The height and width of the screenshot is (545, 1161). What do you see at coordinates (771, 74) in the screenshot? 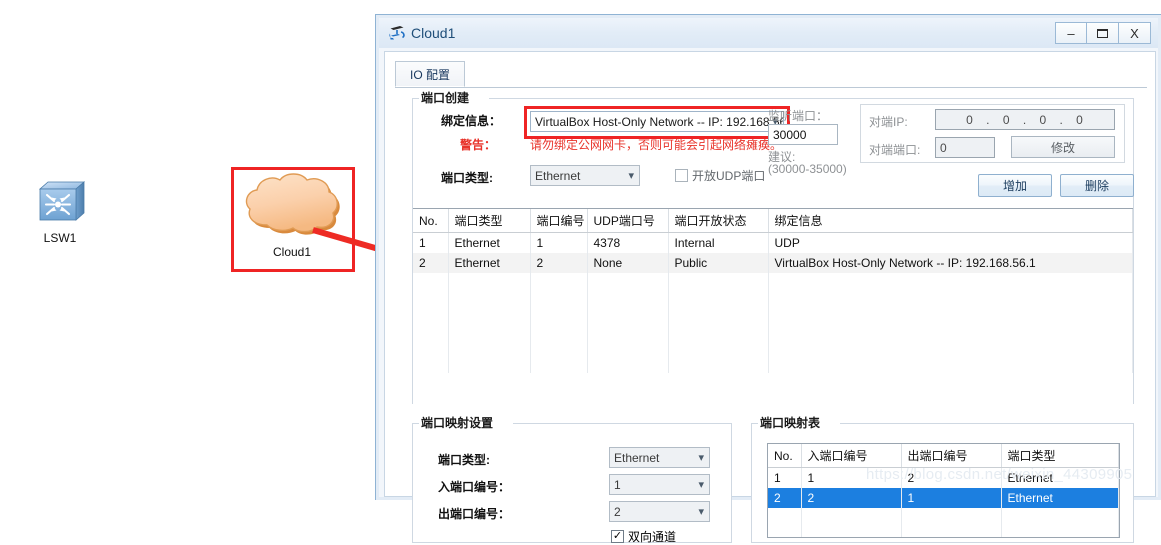
I see `tab-strip: IO 配置` at bounding box center [771, 74].